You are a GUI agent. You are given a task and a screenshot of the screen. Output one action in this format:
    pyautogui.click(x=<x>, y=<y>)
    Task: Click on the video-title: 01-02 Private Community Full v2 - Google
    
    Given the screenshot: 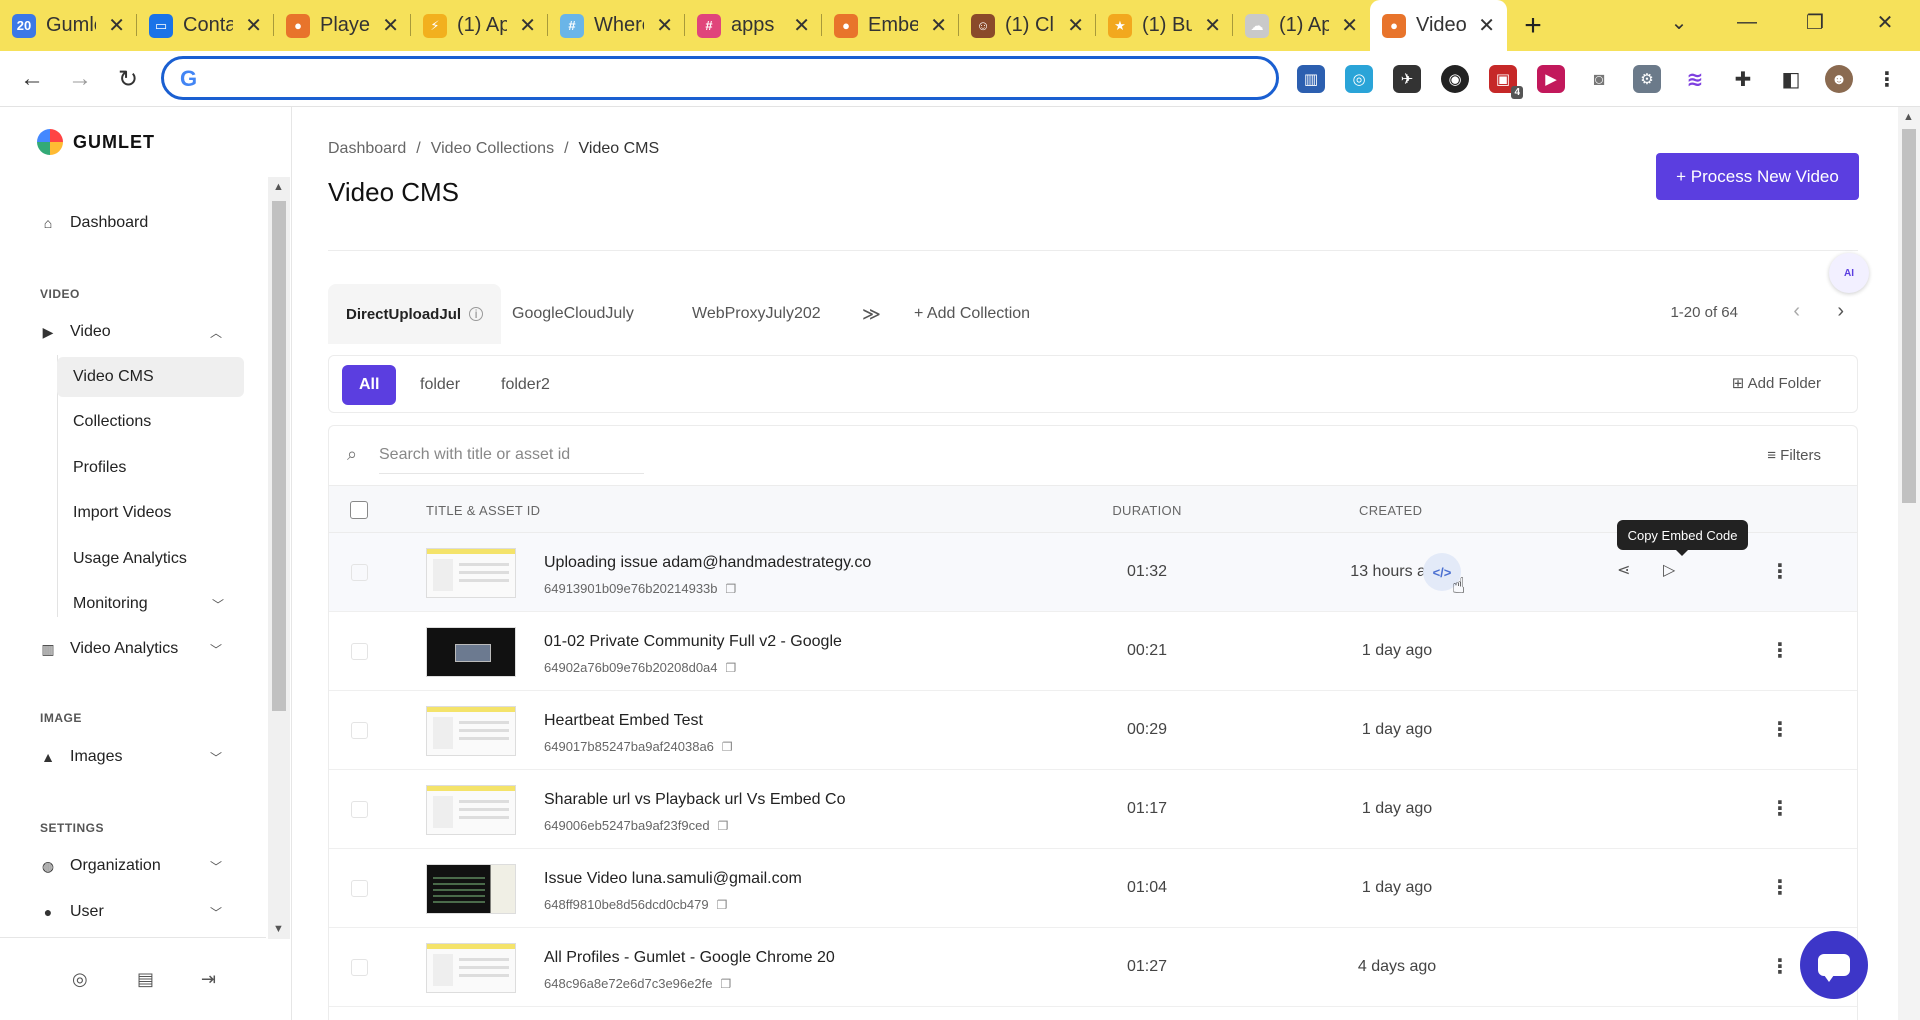 What is the action you would take?
    pyautogui.click(x=693, y=642)
    